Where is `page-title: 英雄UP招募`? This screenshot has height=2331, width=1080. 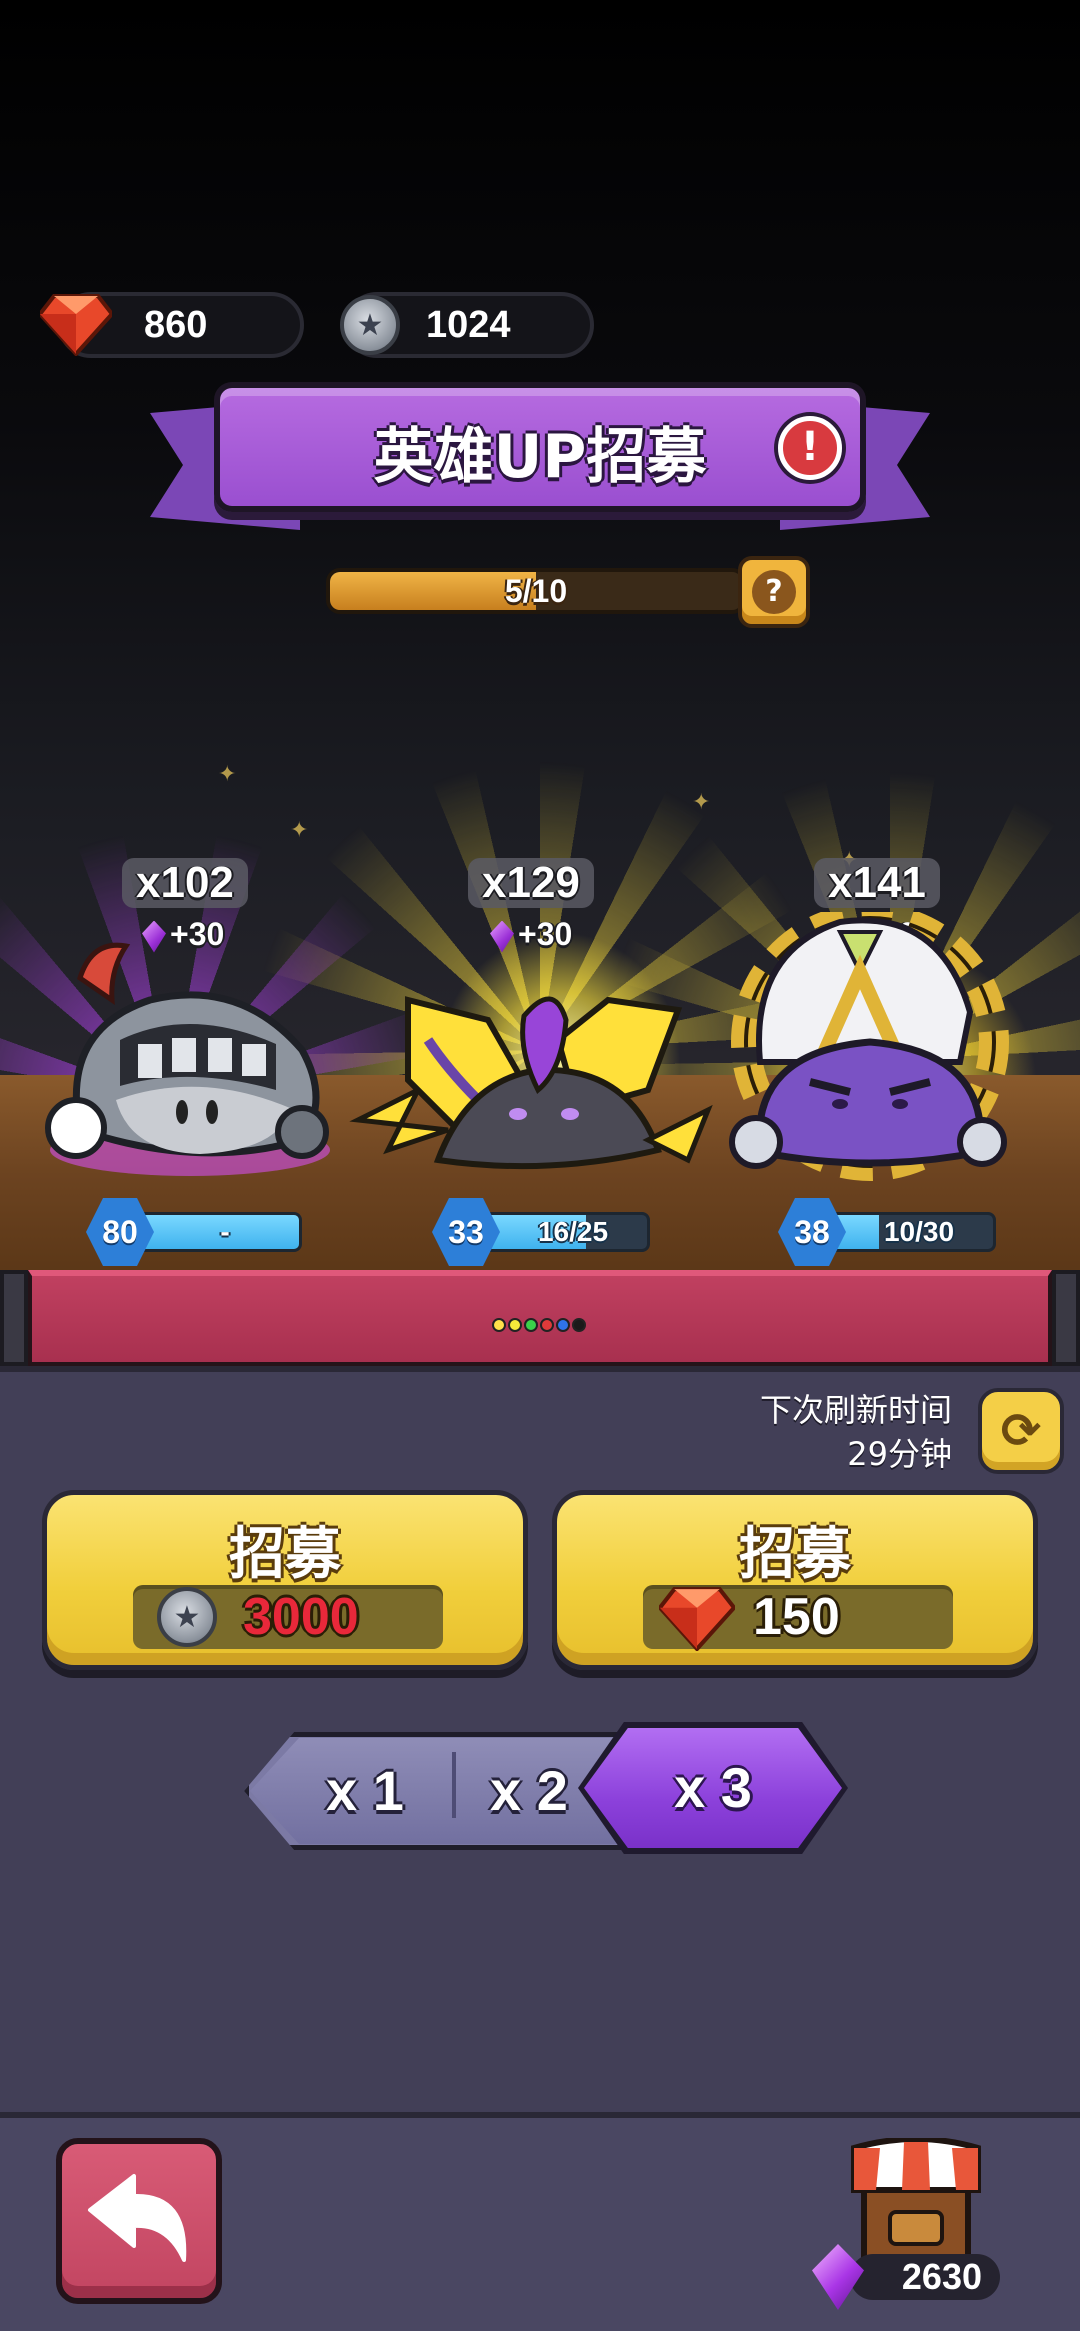 page-title: 英雄UP招募 is located at coordinates (540, 457).